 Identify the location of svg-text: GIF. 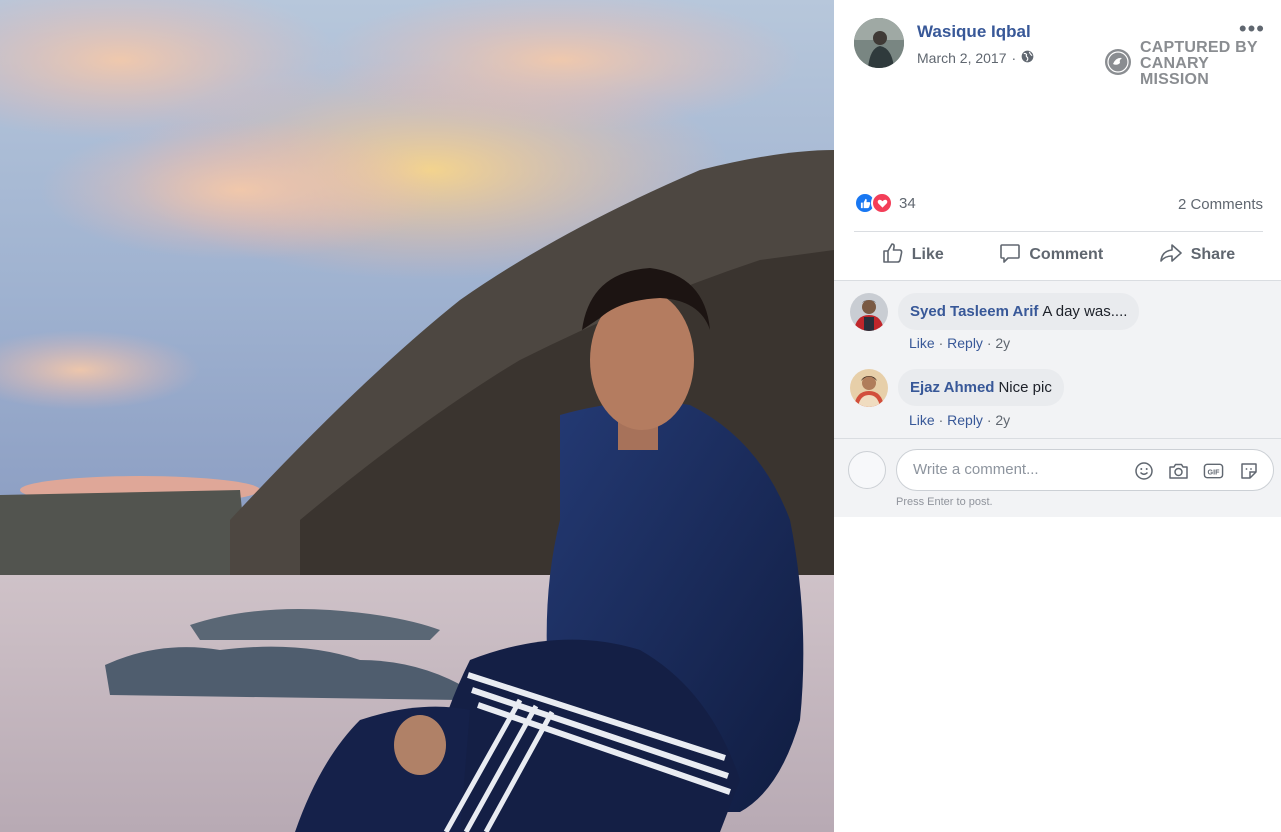
(1214, 472).